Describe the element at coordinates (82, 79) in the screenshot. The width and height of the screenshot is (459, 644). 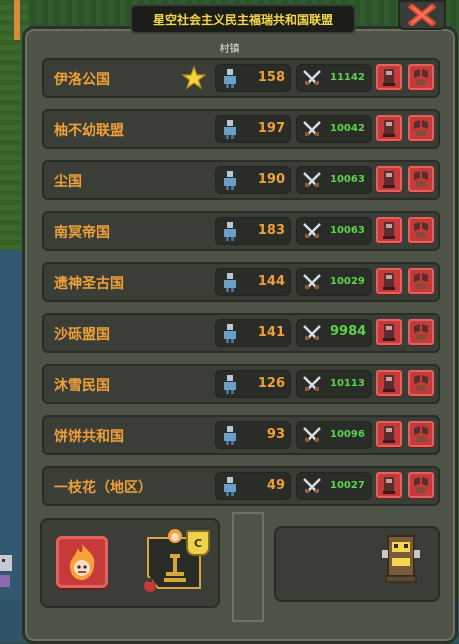
I see `kingdom-name: 伊洛公国` at that location.